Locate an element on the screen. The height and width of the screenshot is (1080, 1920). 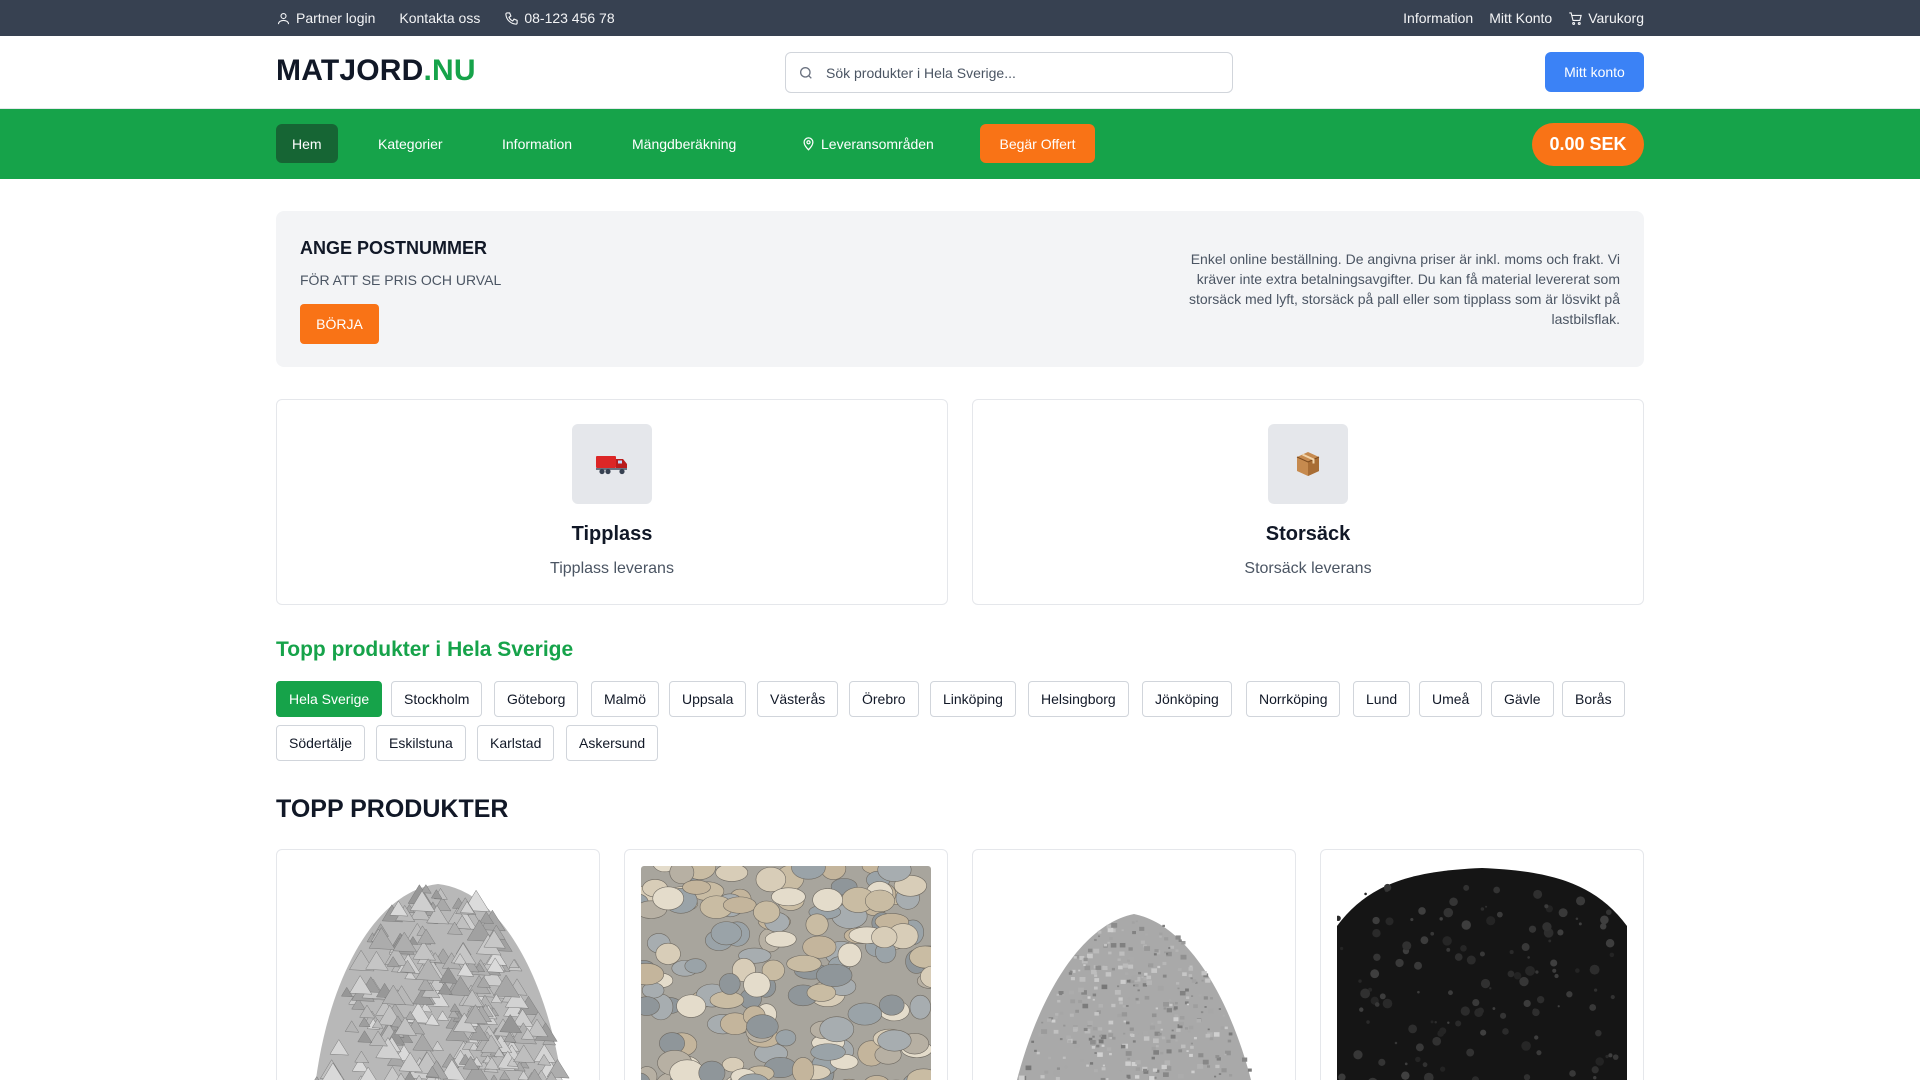
phone-number: 08-123 456 78 is located at coordinates (569, 18).